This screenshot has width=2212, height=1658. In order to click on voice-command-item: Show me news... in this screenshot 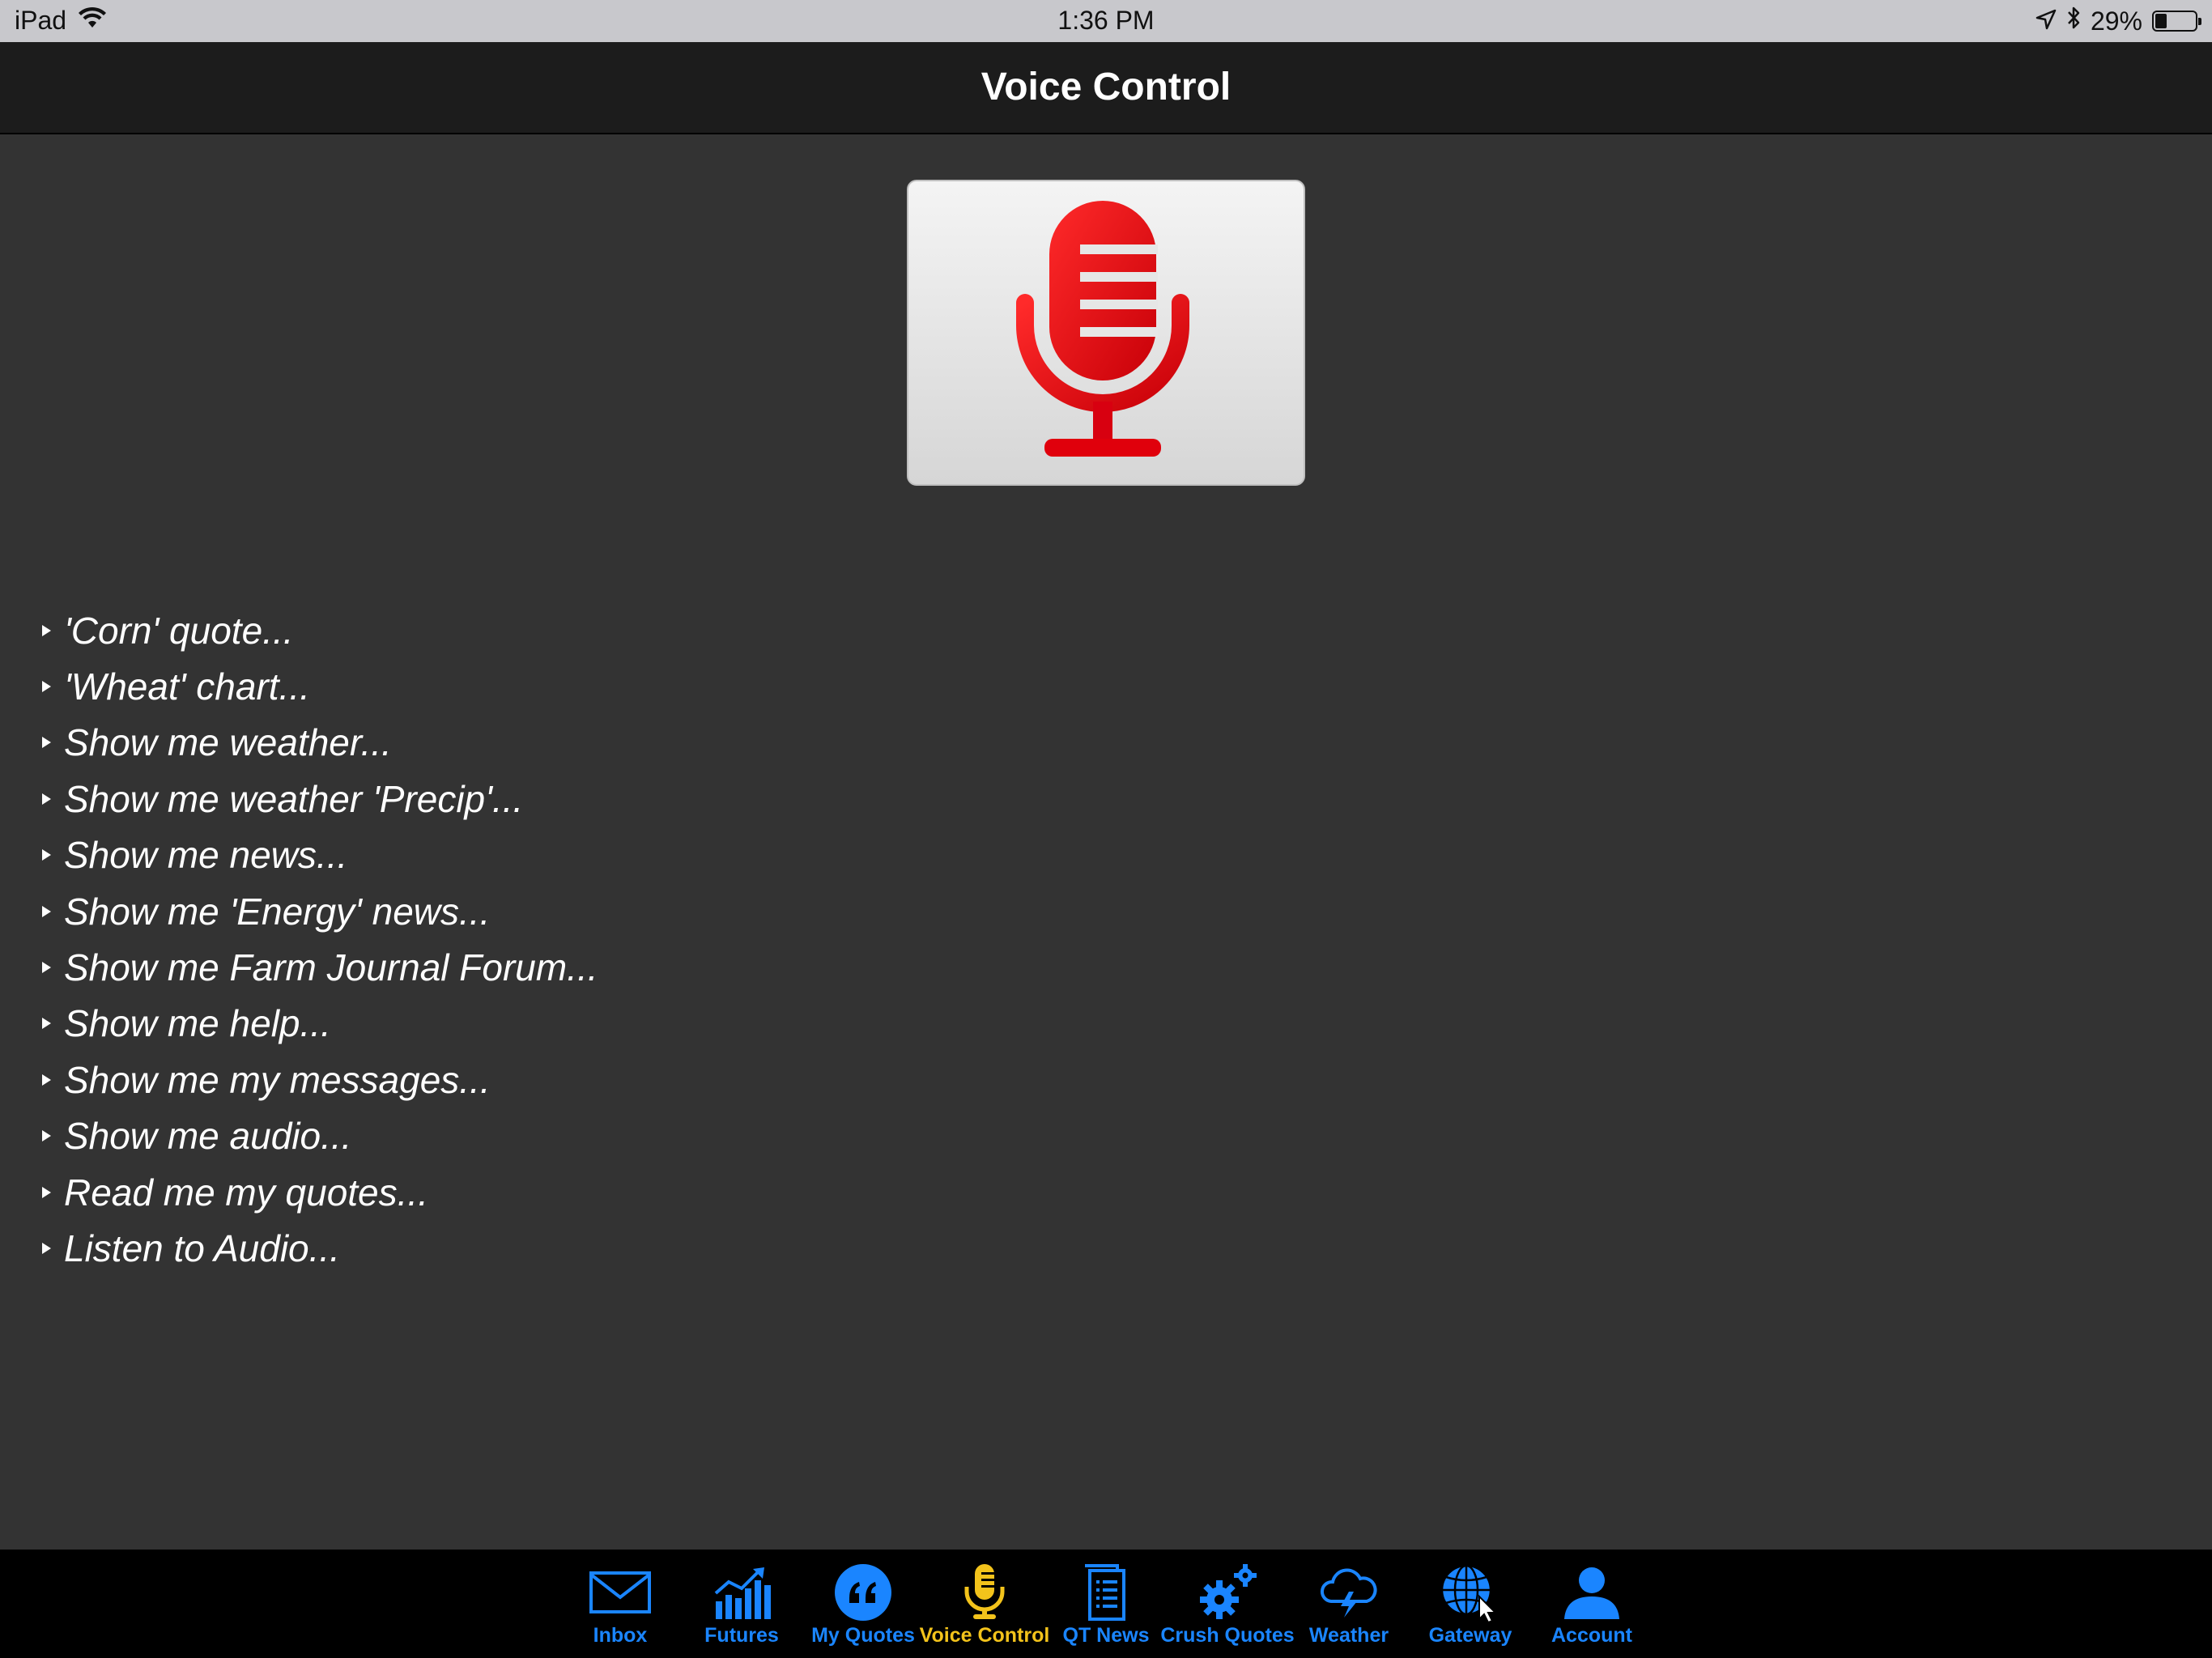, I will do `click(320, 855)`.